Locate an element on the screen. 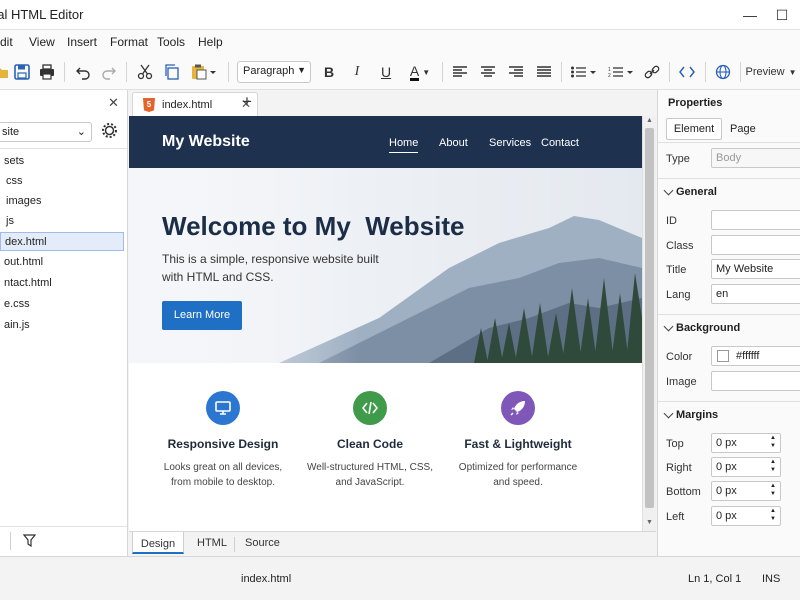 The width and height of the screenshot is (800, 600). status-file: index.html is located at coordinates (266, 579).